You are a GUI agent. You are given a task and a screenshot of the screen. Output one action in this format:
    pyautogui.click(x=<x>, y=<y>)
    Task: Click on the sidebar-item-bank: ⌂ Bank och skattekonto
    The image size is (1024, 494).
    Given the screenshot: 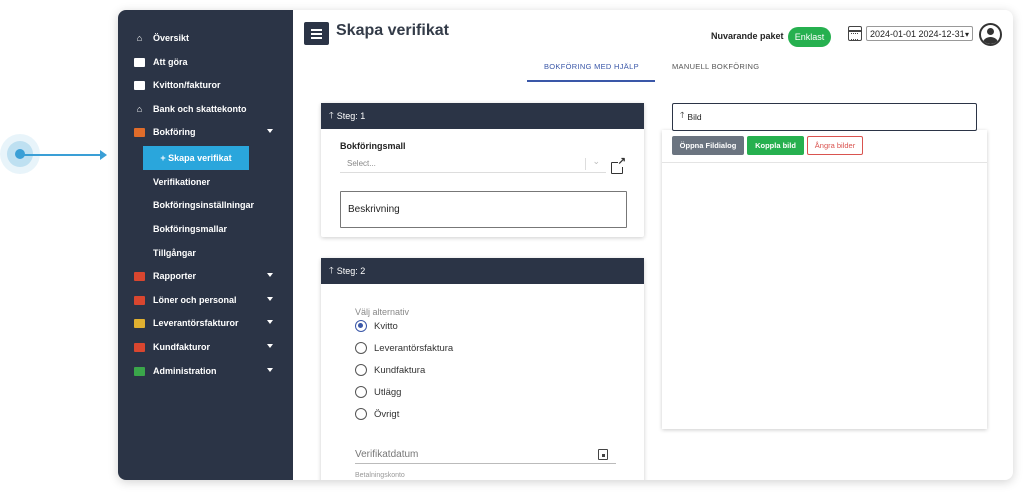 What is the action you would take?
    pyautogui.click(x=205, y=109)
    